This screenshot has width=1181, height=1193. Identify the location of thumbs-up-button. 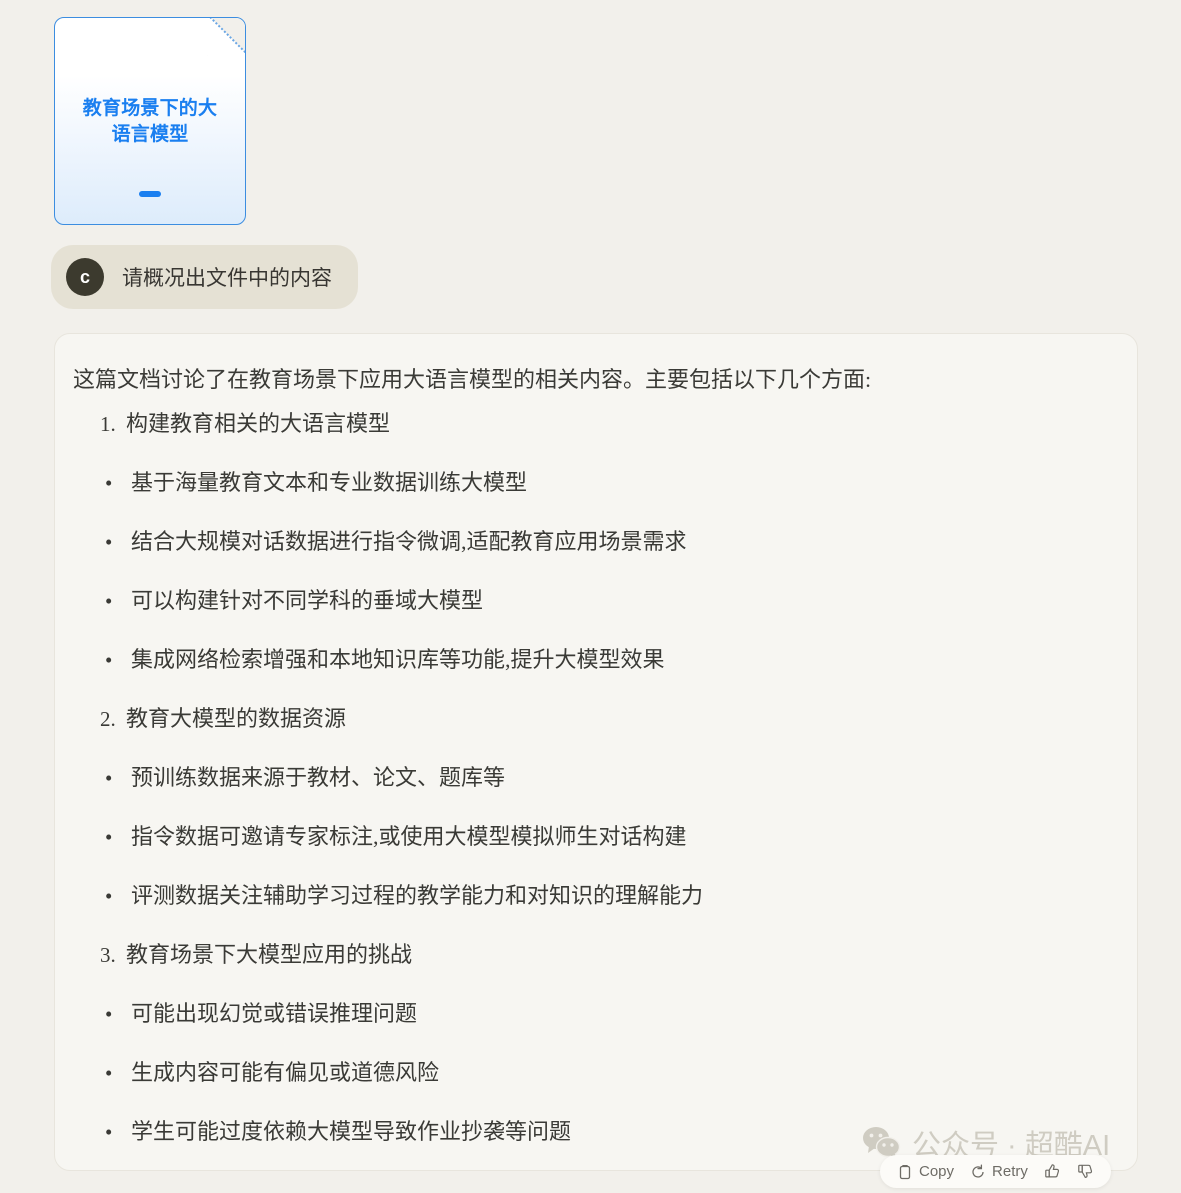
(1052, 1171).